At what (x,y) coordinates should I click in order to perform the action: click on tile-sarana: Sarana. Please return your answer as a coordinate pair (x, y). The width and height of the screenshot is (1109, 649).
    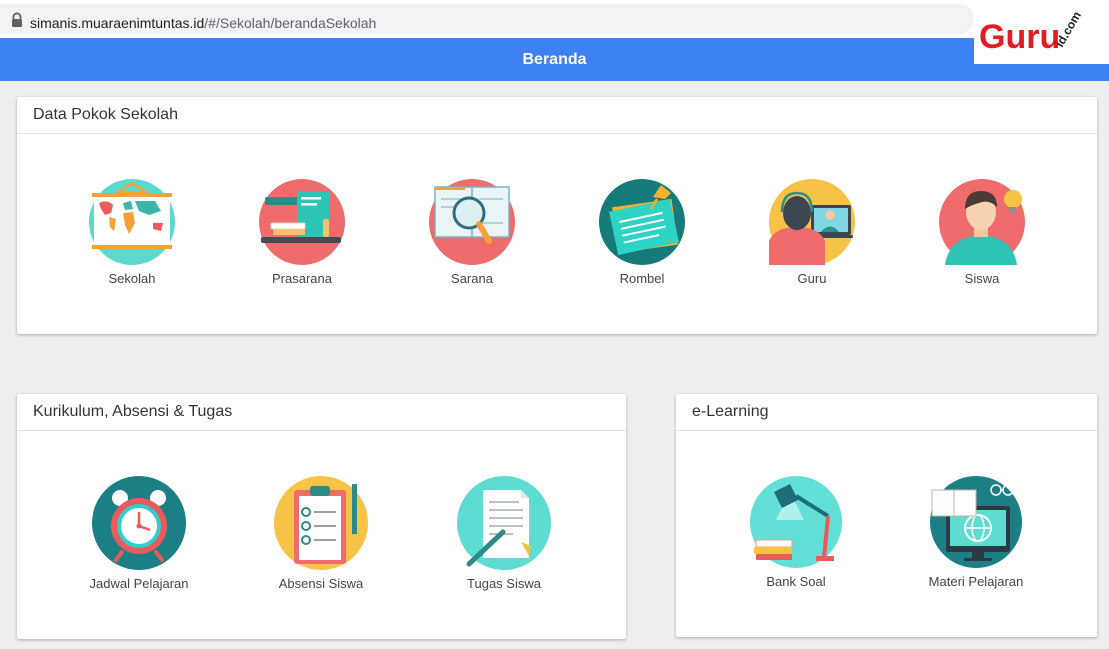
    Looking at the image, I should click on (472, 232).